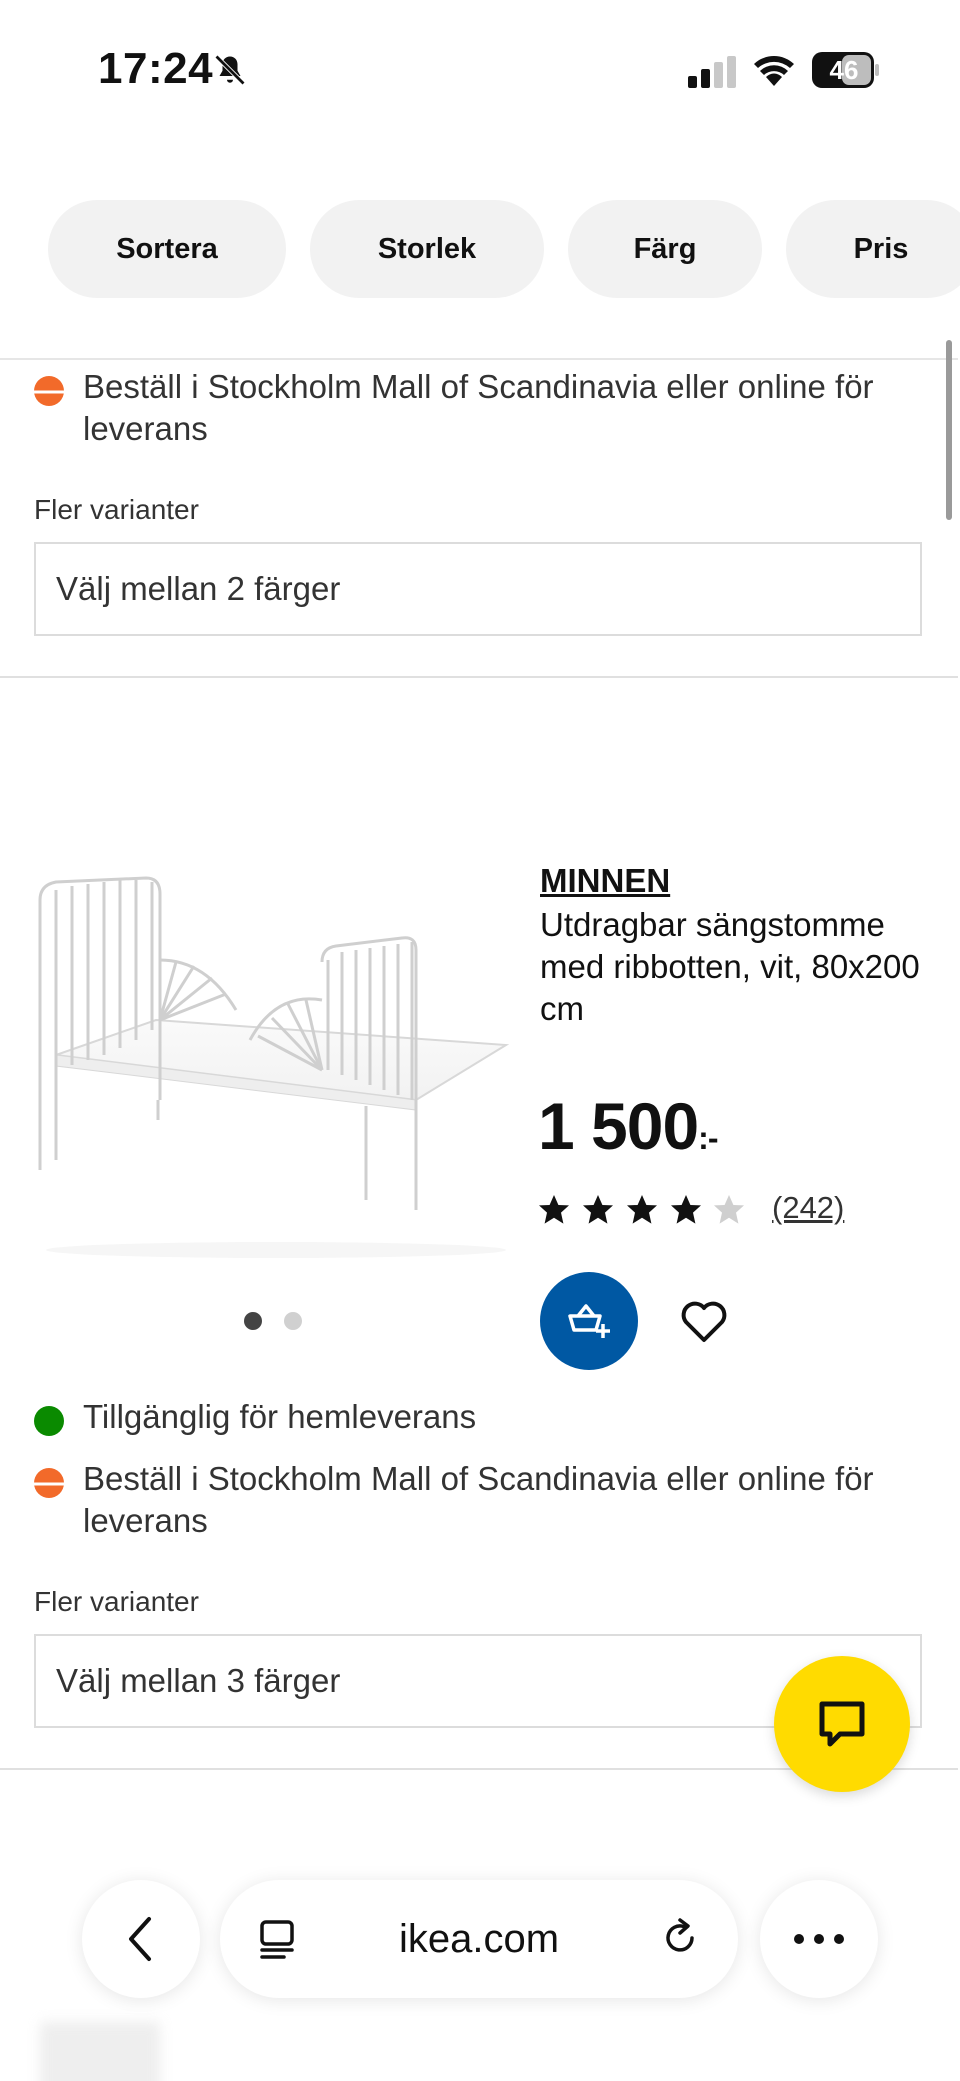  What do you see at coordinates (49, 1421) in the screenshot?
I see `available-status-icon` at bounding box center [49, 1421].